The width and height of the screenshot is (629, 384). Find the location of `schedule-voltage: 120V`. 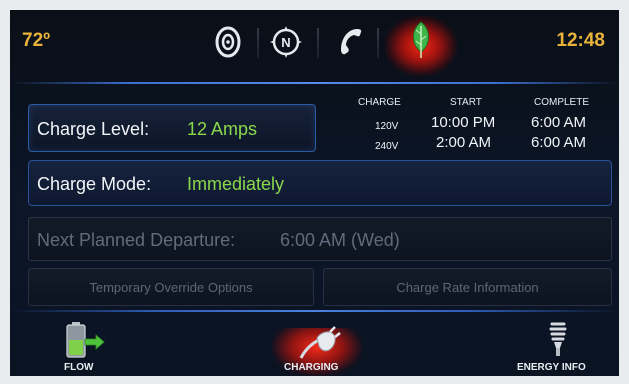

schedule-voltage: 120V is located at coordinates (387, 126).